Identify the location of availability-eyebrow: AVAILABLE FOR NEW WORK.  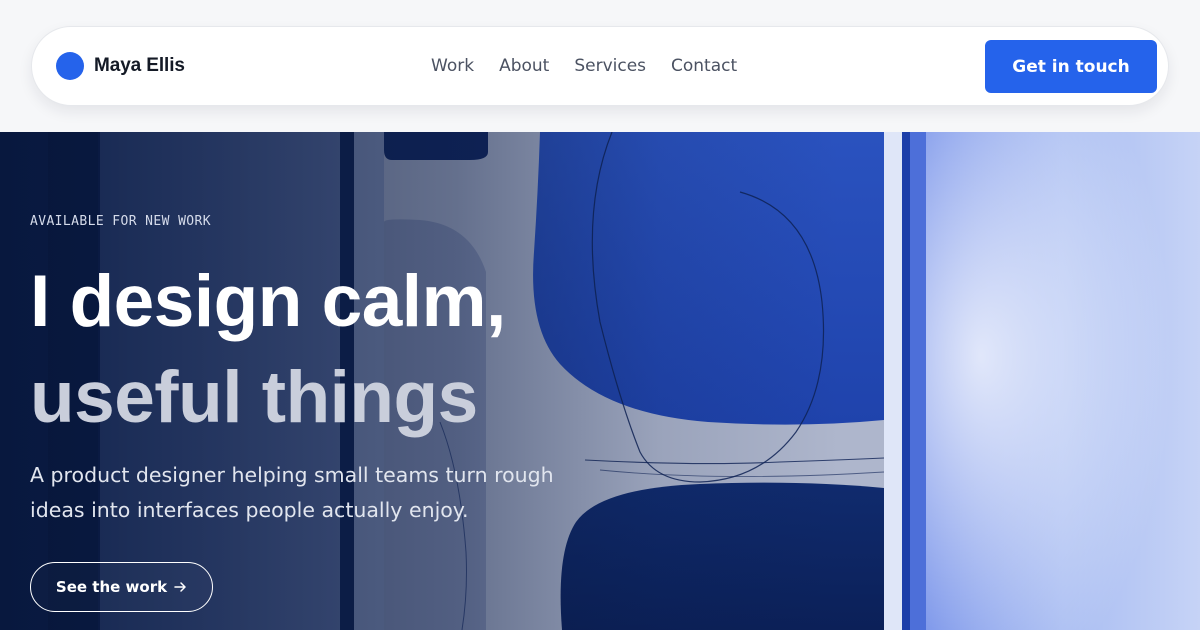
(120, 221).